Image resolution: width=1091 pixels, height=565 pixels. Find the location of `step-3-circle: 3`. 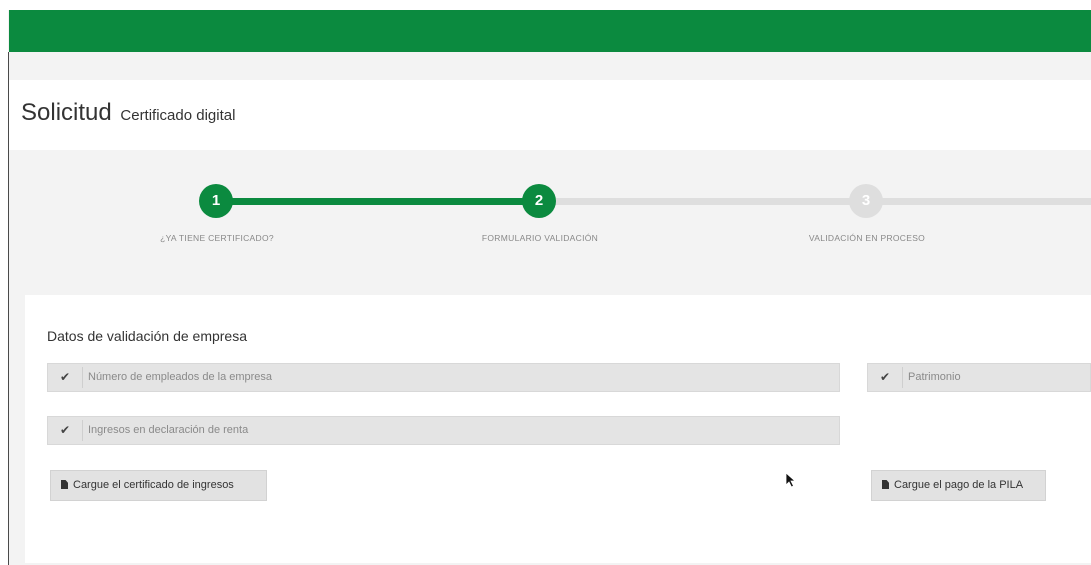

step-3-circle: 3 is located at coordinates (866, 201).